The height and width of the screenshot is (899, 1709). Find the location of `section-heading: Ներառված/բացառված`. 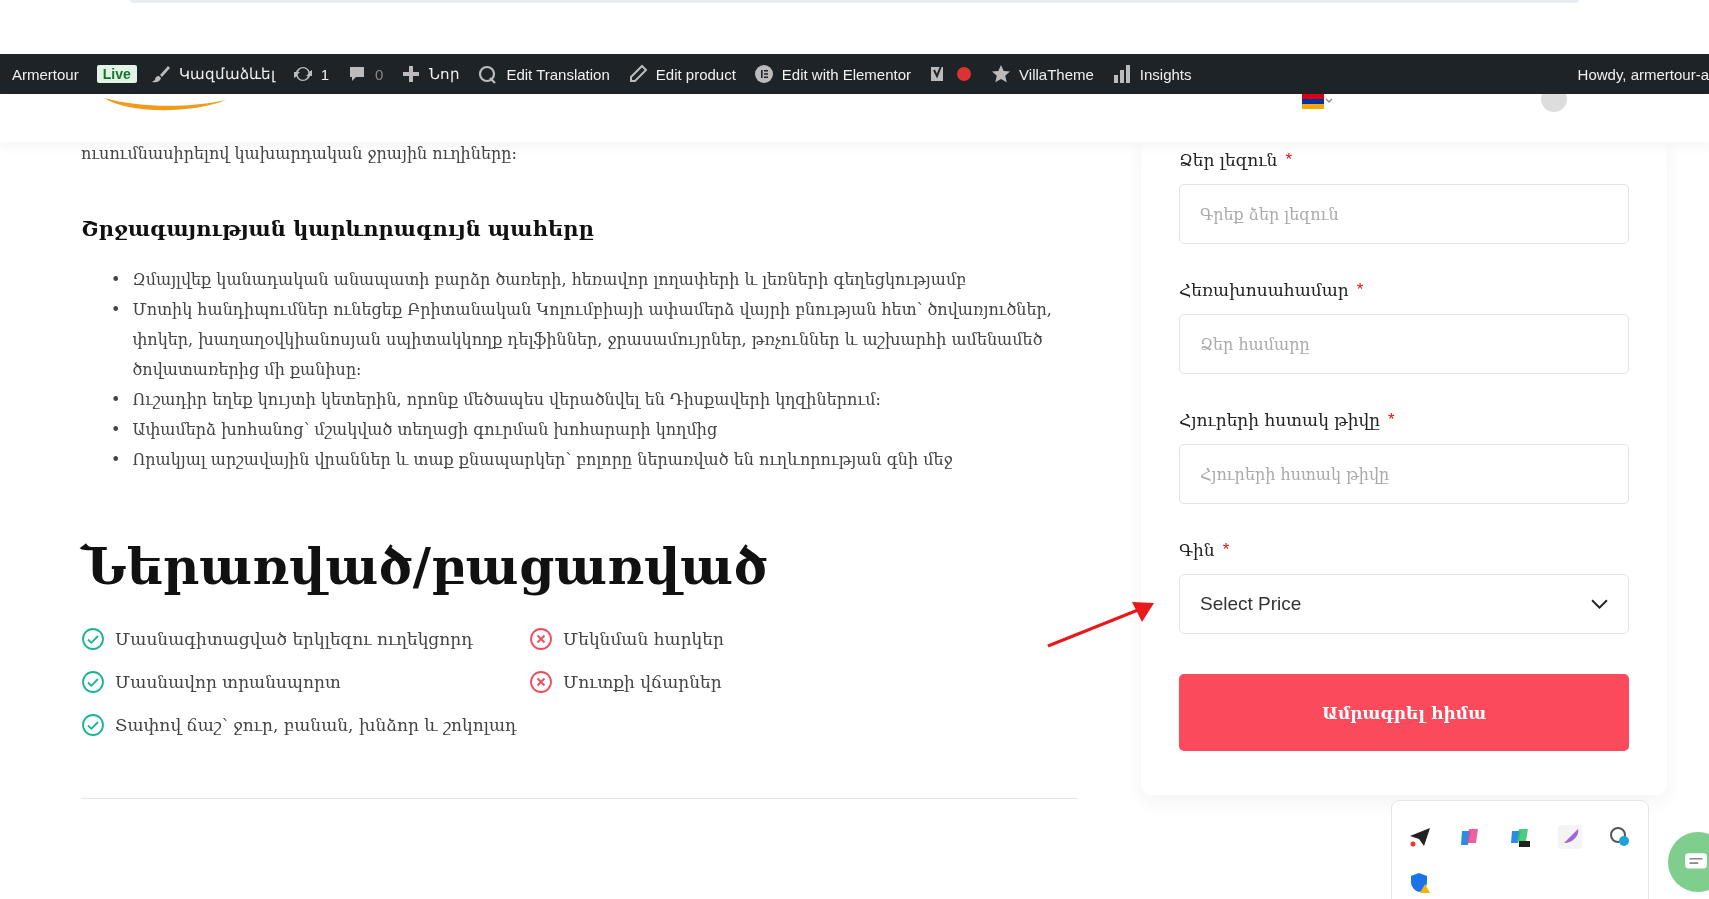

section-heading: Ներառված/բացառված is located at coordinates (425, 567).